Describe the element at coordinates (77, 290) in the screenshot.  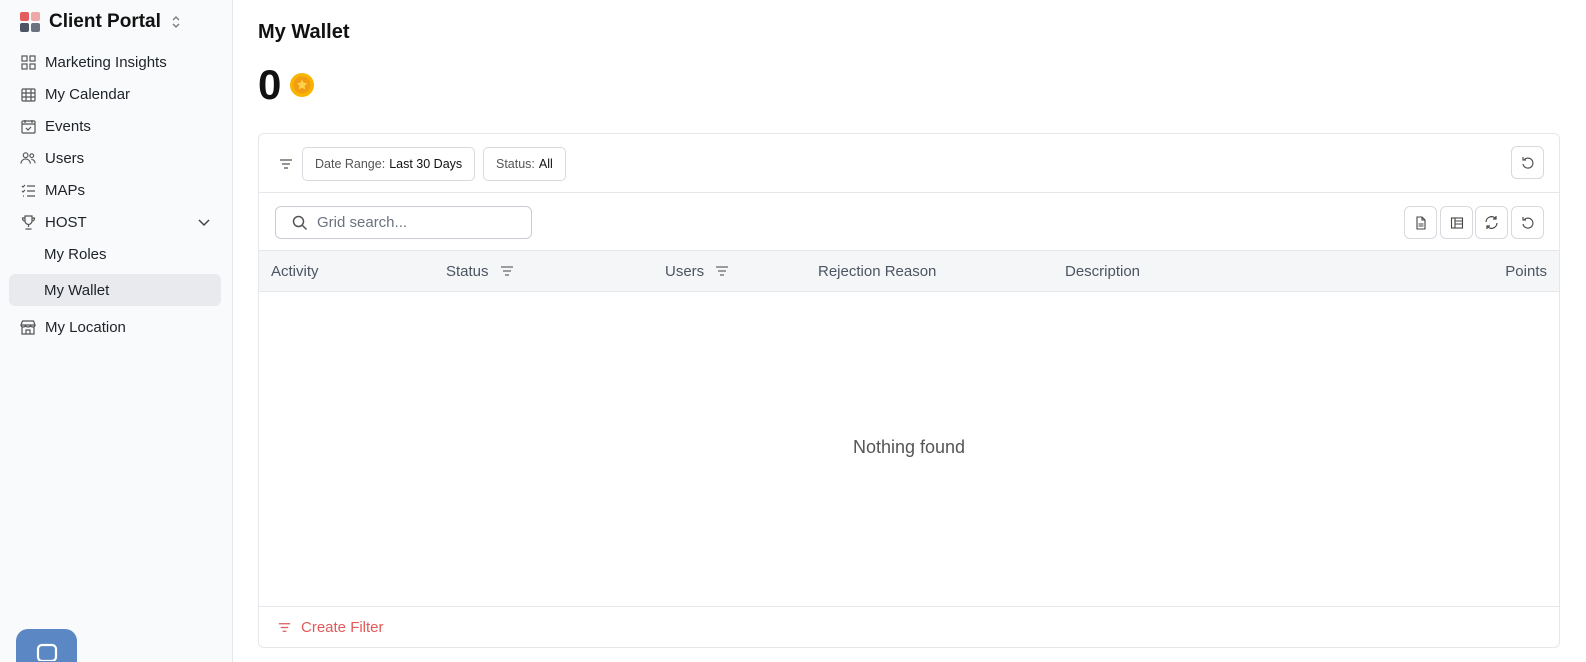
I see `sidebar-item-label: My Wallet` at that location.